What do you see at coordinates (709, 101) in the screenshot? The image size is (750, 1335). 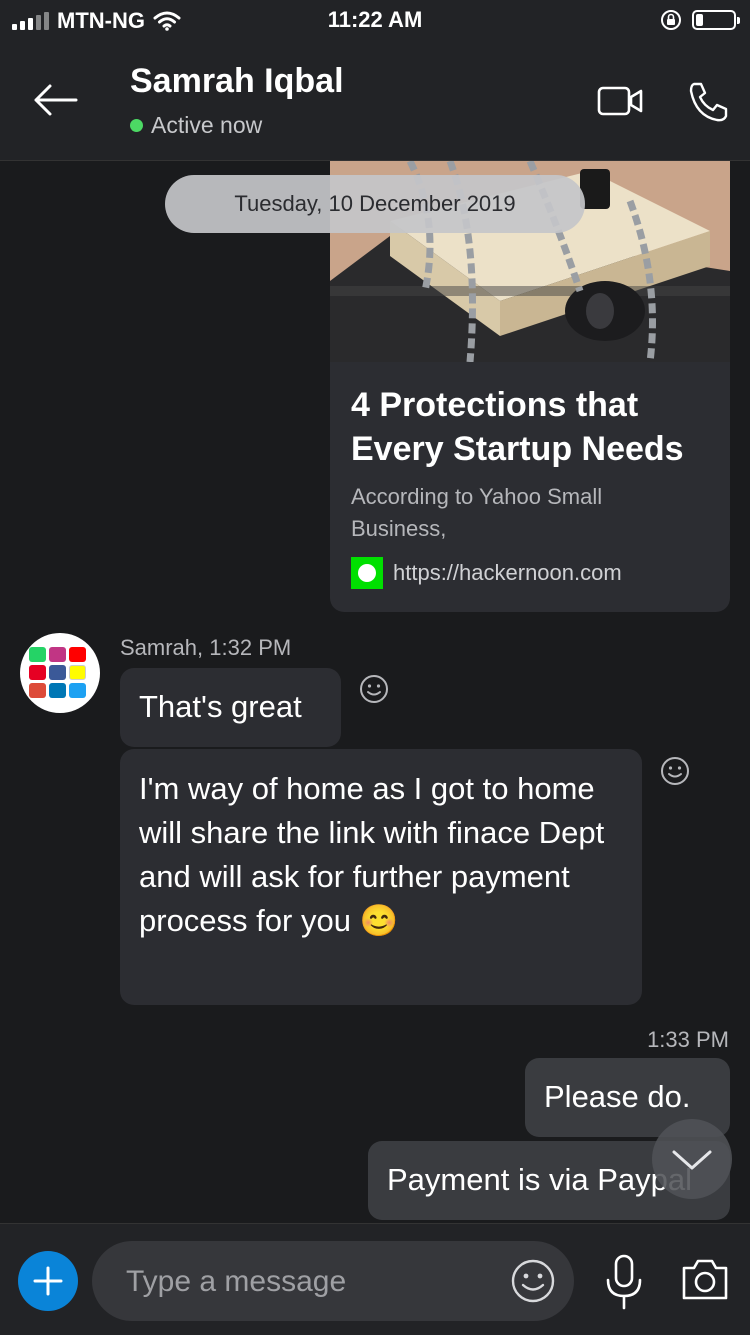 I see `phone-call-icon` at bounding box center [709, 101].